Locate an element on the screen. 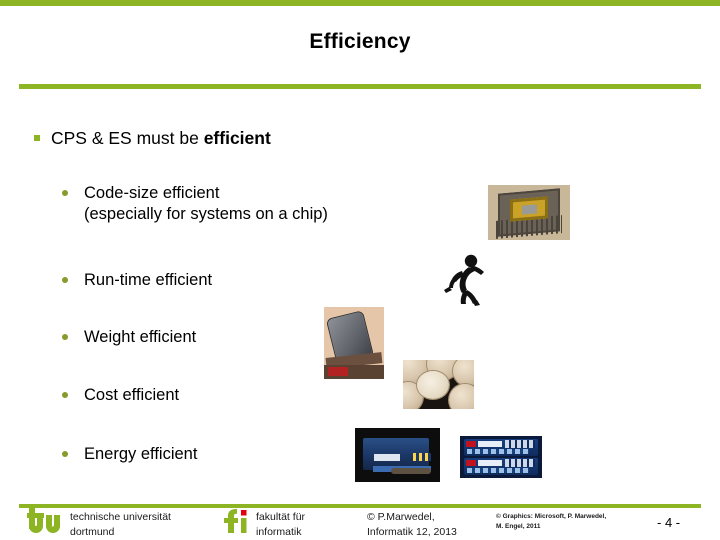  bullet-line-1: Code-size efficient is located at coordinates (152, 193).